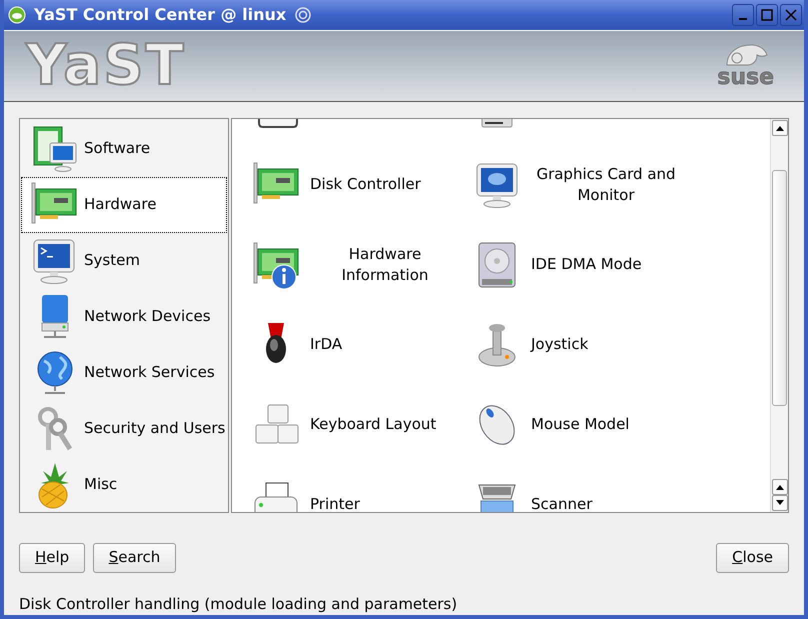 Image resolution: width=808 pixels, height=619 pixels. What do you see at coordinates (134, 557) in the screenshot?
I see `search-button: Search` at bounding box center [134, 557].